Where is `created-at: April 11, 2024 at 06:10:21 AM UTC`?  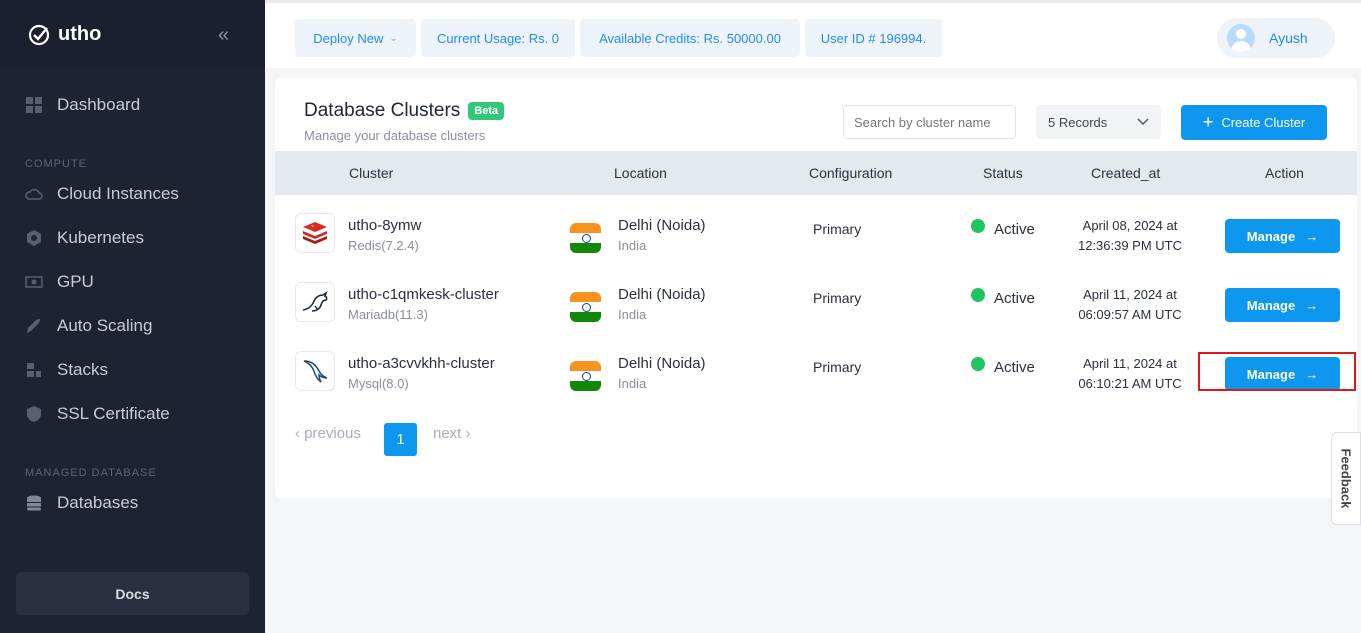 created-at: April 11, 2024 at 06:10:21 AM UTC is located at coordinates (1130, 374).